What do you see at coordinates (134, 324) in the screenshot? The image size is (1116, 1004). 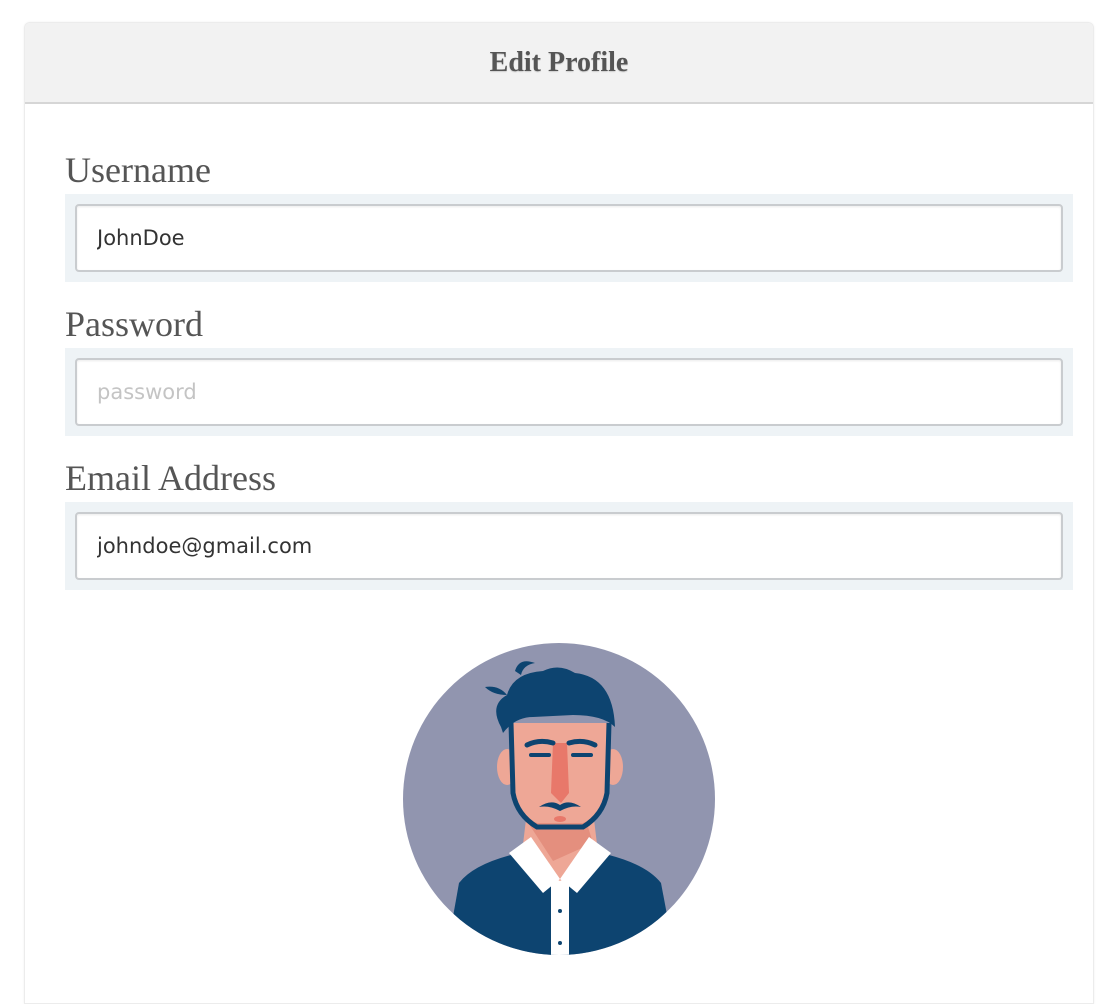 I see `password-label: Password` at bounding box center [134, 324].